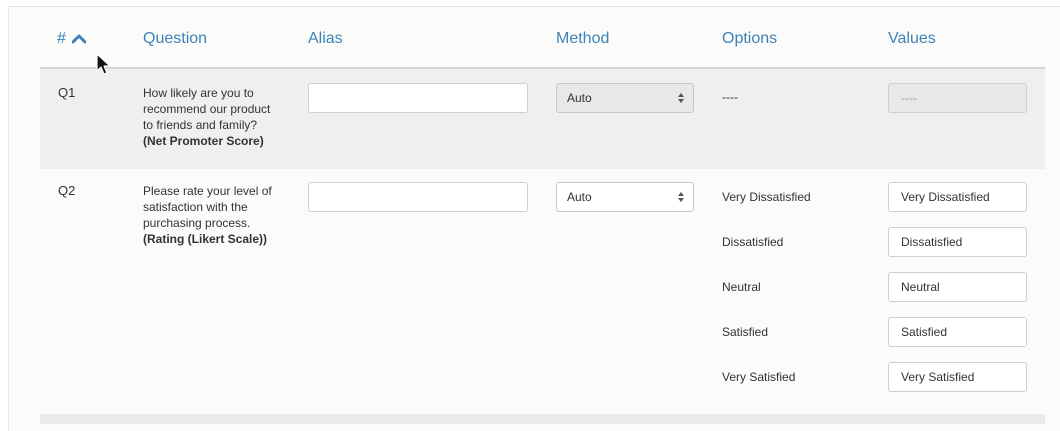 The height and width of the screenshot is (431, 1060). I want to click on question-number: Q1, so click(67, 92).